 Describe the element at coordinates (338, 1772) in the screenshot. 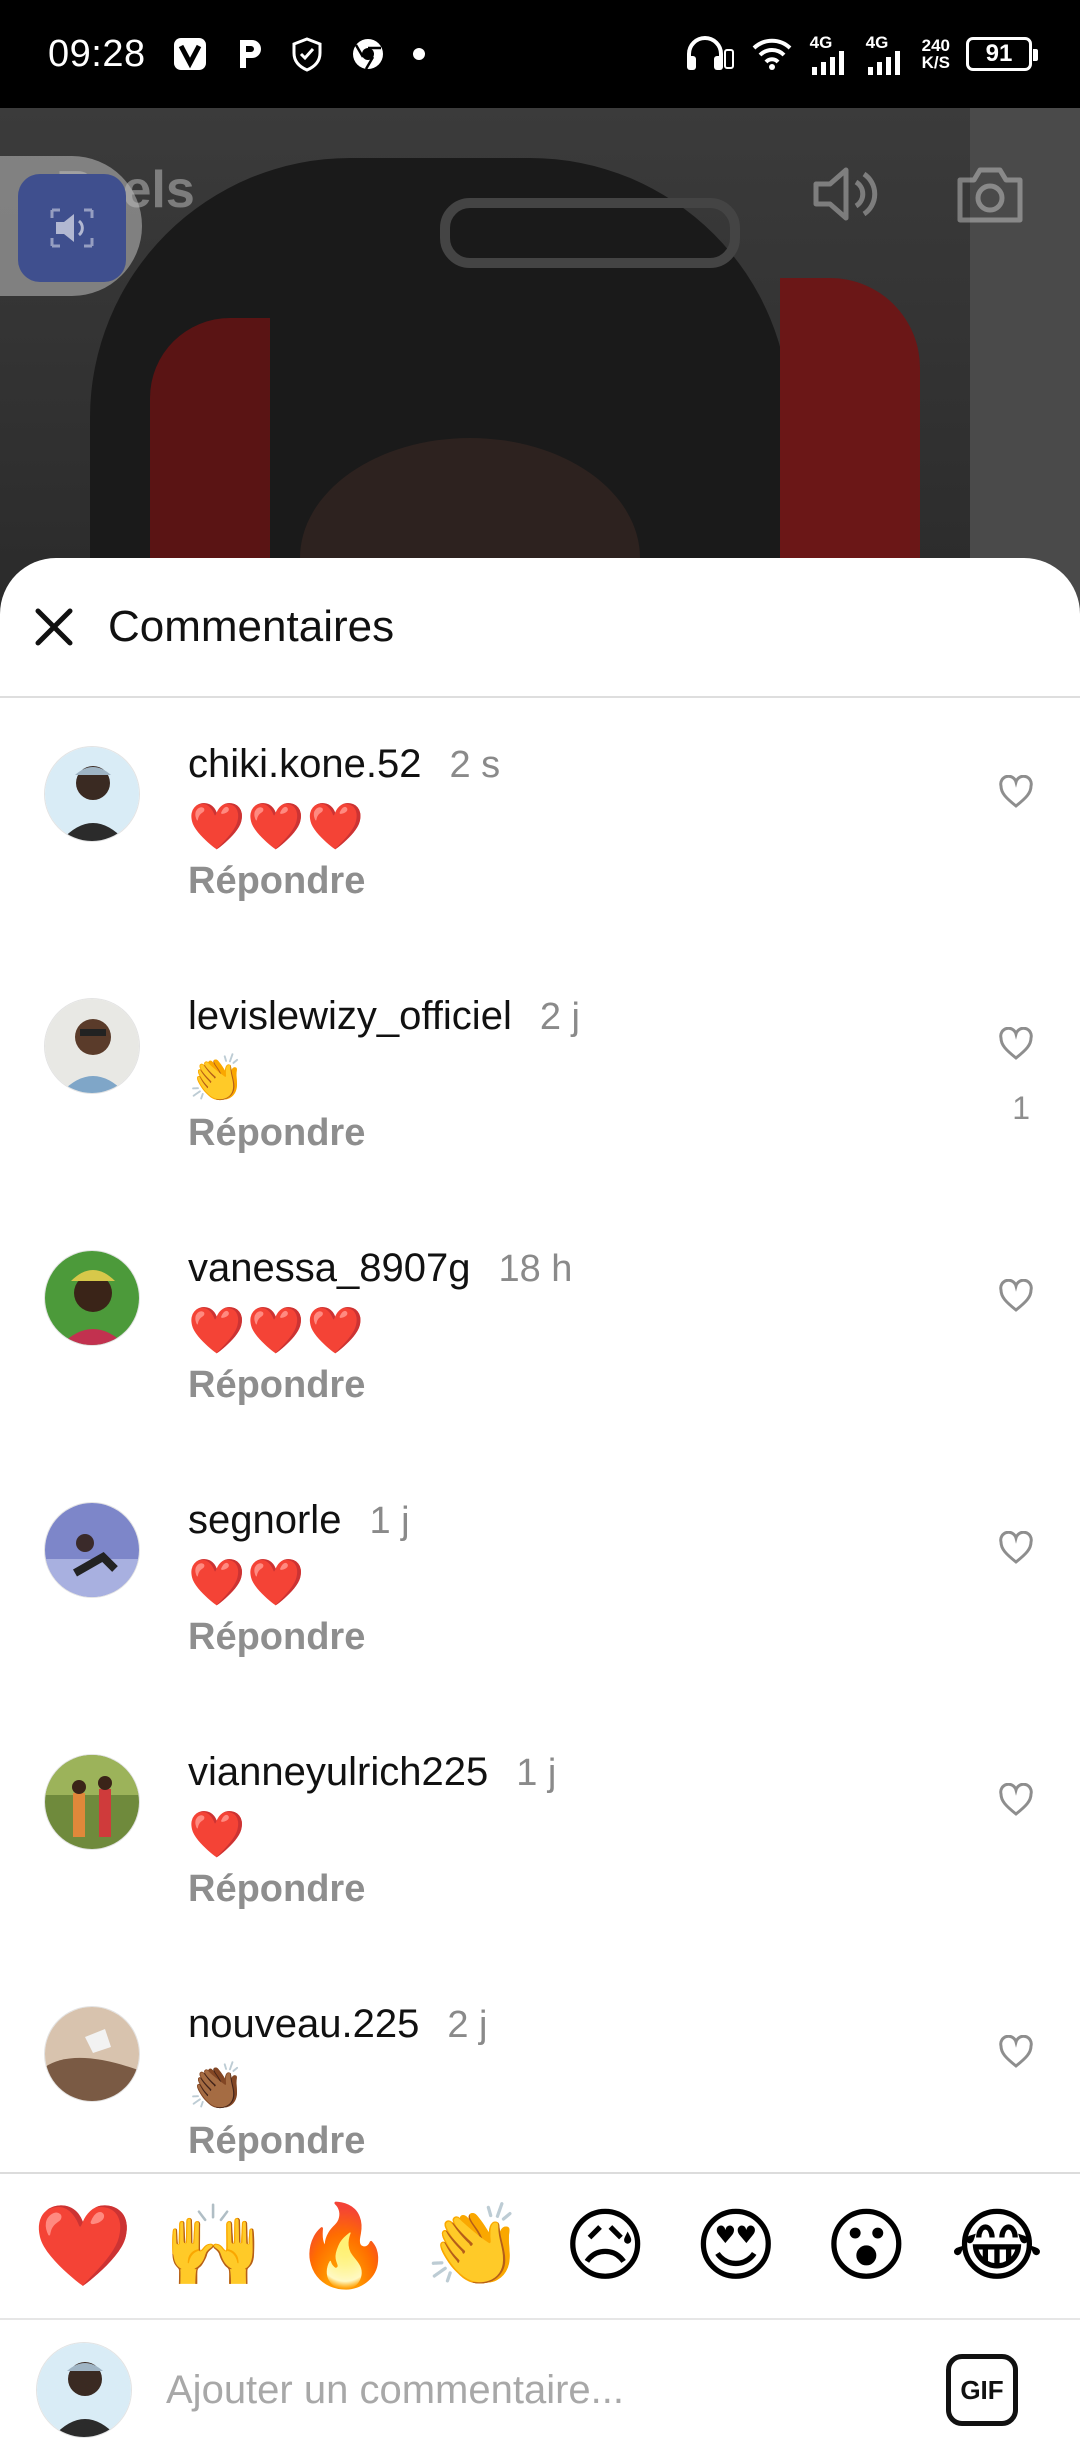

I see `comment-username: vianneyulrich225` at that location.